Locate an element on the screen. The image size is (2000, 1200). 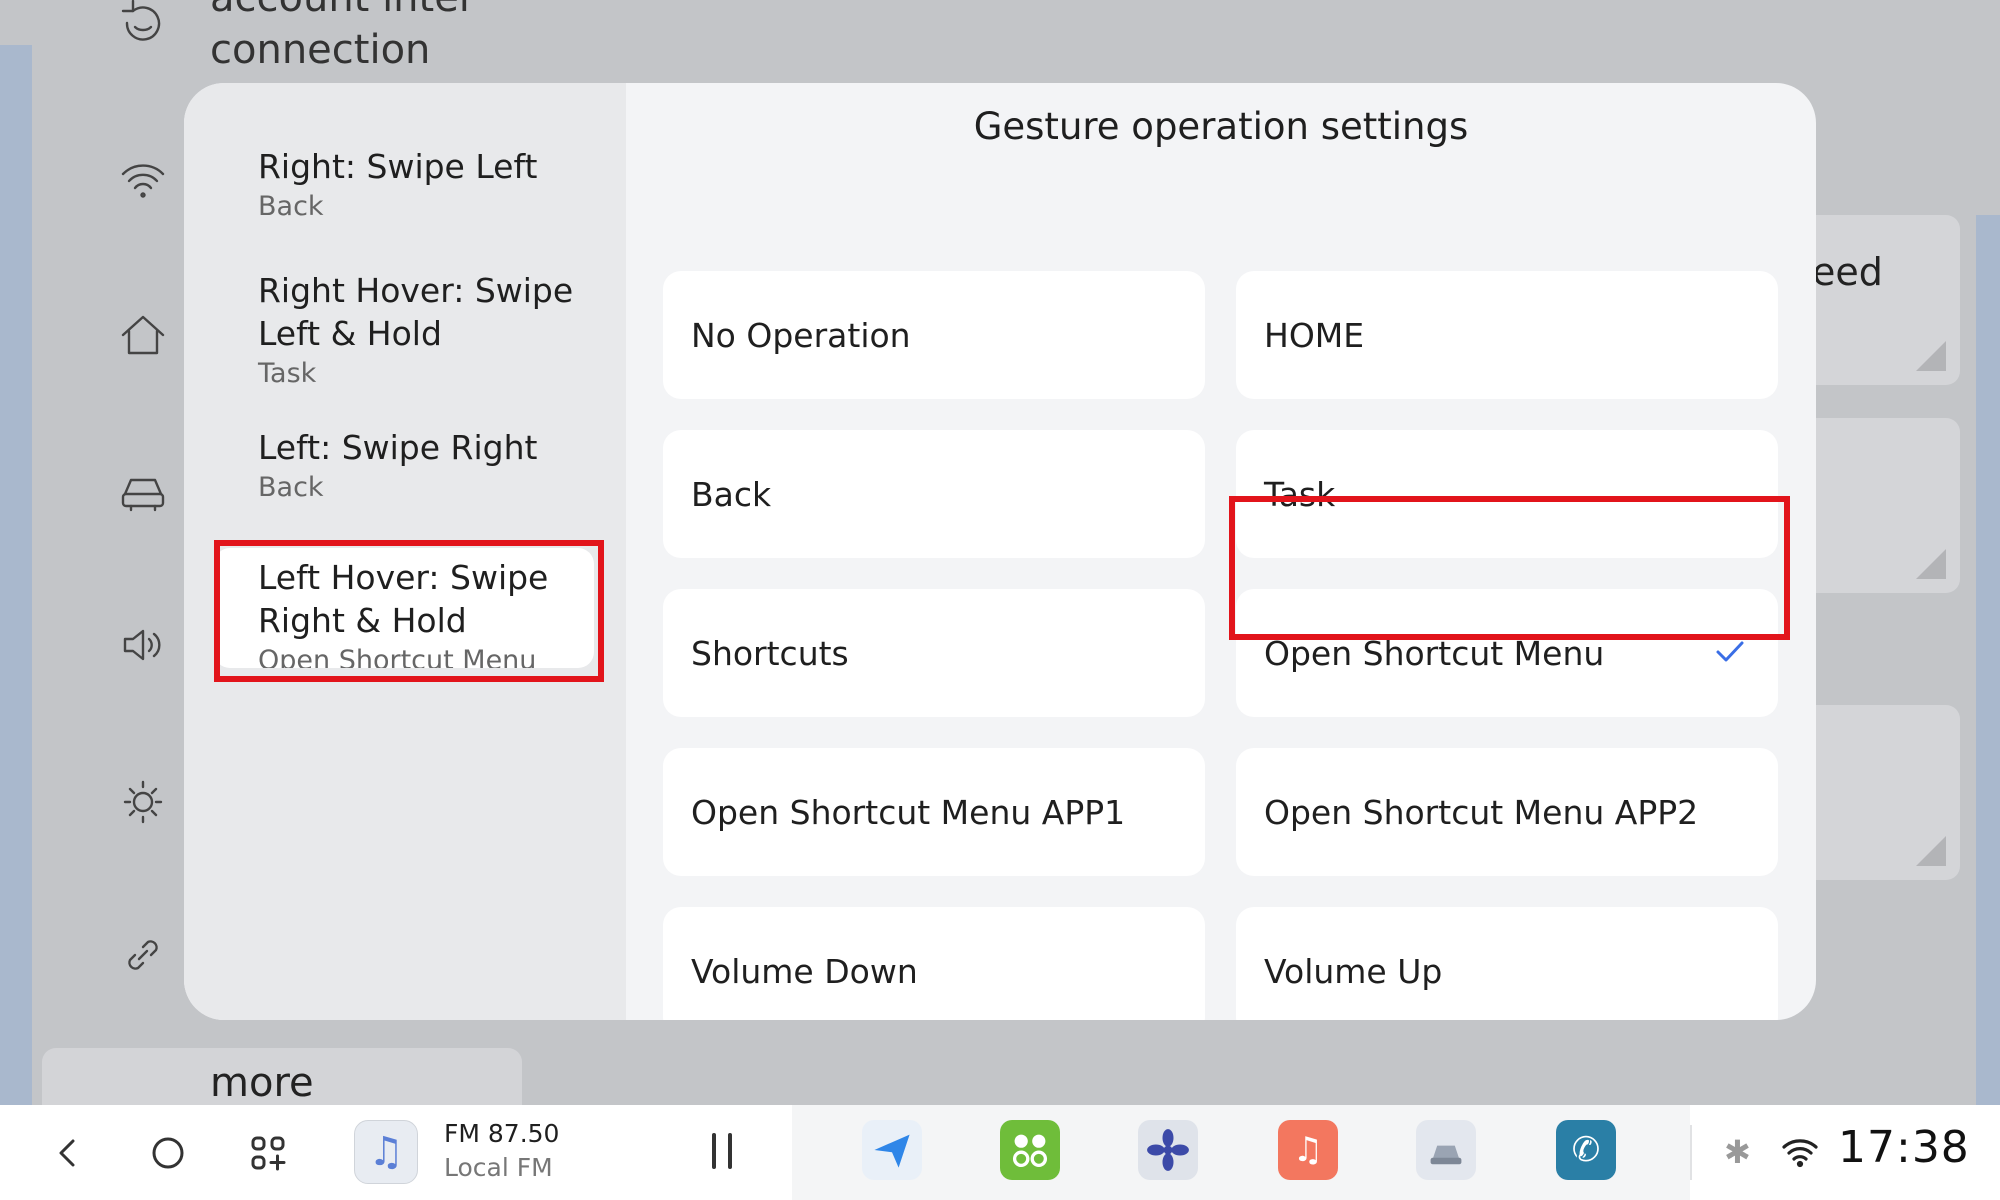
brightness-icon is located at coordinates (143, 800).